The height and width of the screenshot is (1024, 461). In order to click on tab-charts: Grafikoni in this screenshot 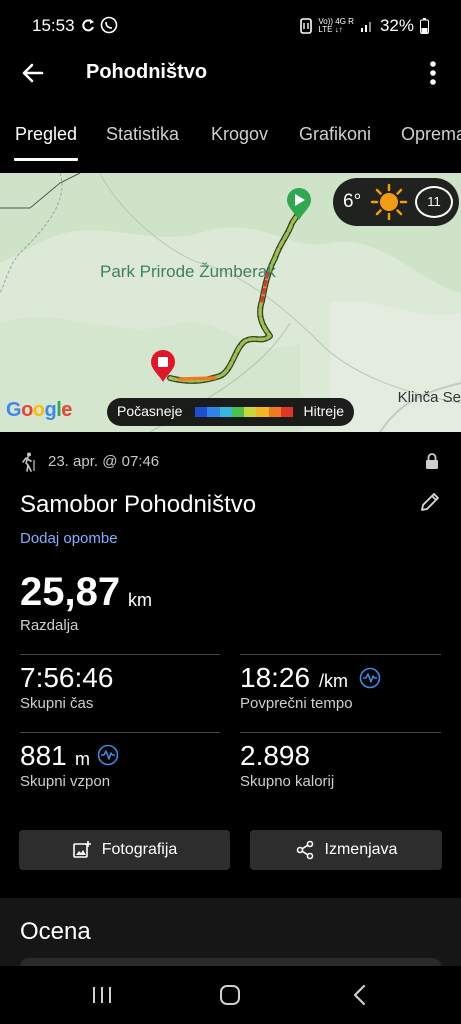, I will do `click(335, 134)`.